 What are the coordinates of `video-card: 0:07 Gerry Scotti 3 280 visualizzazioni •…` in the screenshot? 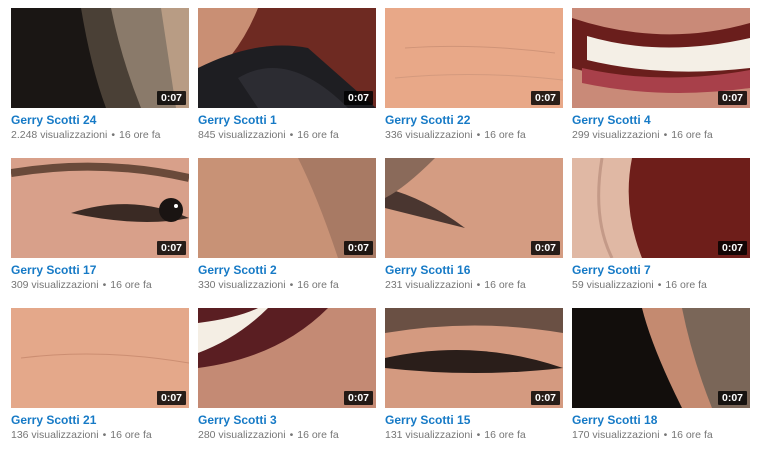 It's located at (287, 383).